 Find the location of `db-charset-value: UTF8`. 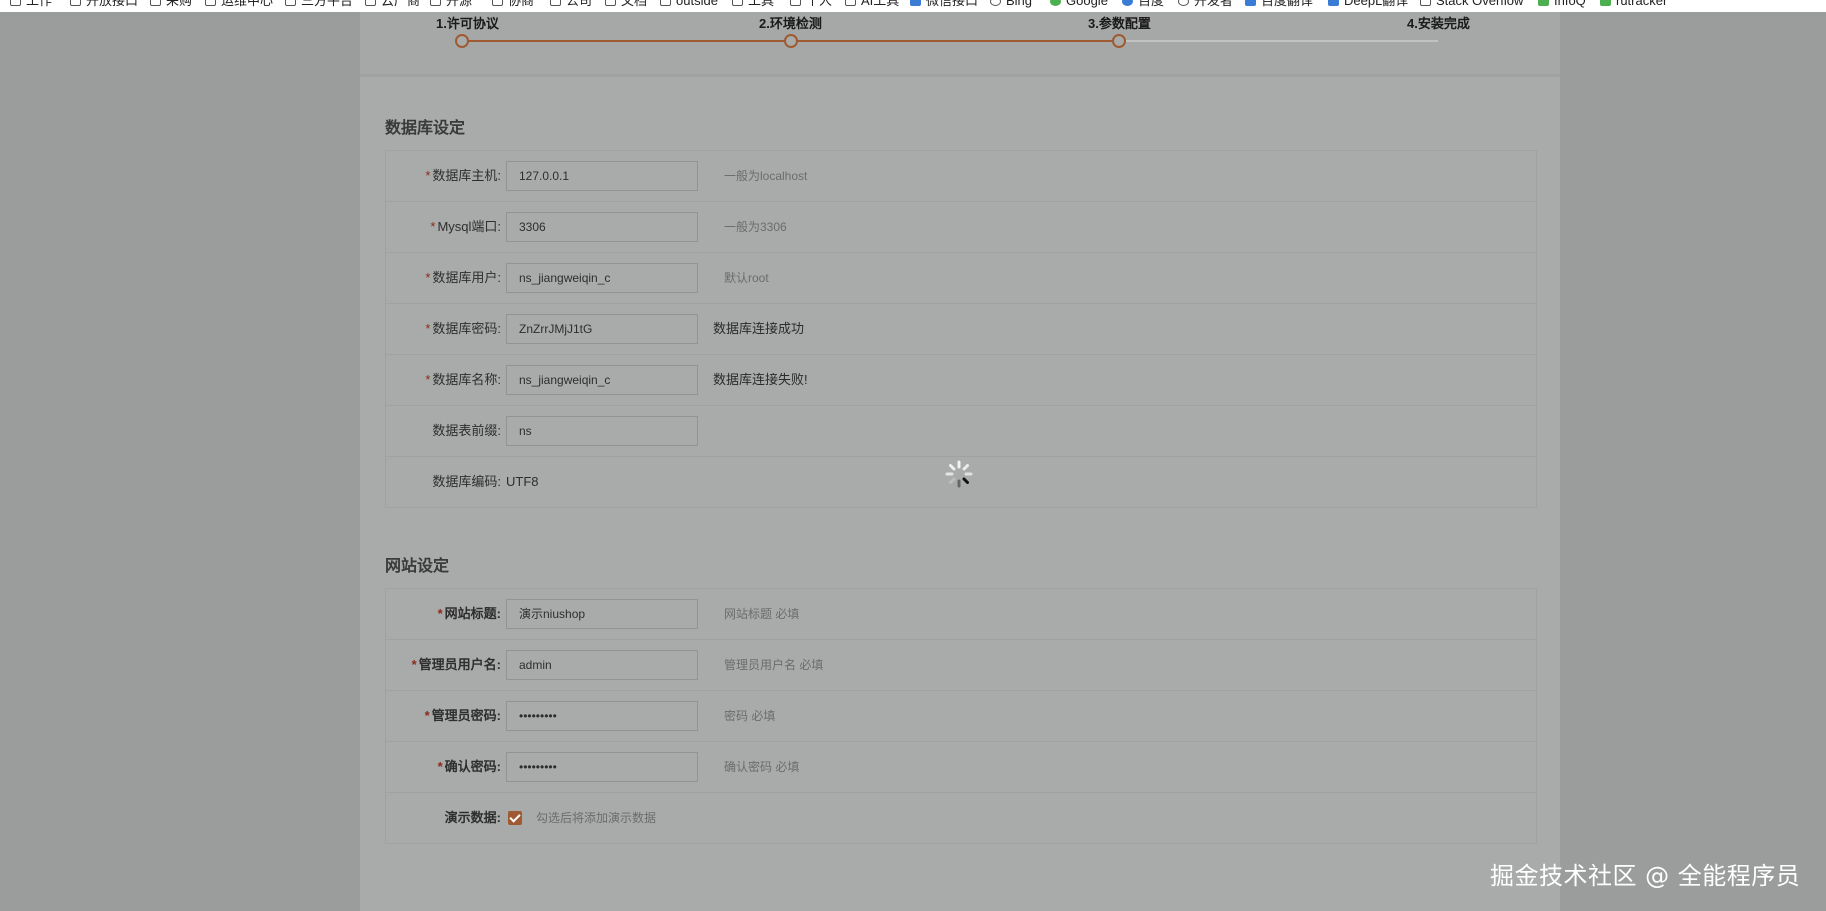

db-charset-value: UTF8 is located at coordinates (522, 481).